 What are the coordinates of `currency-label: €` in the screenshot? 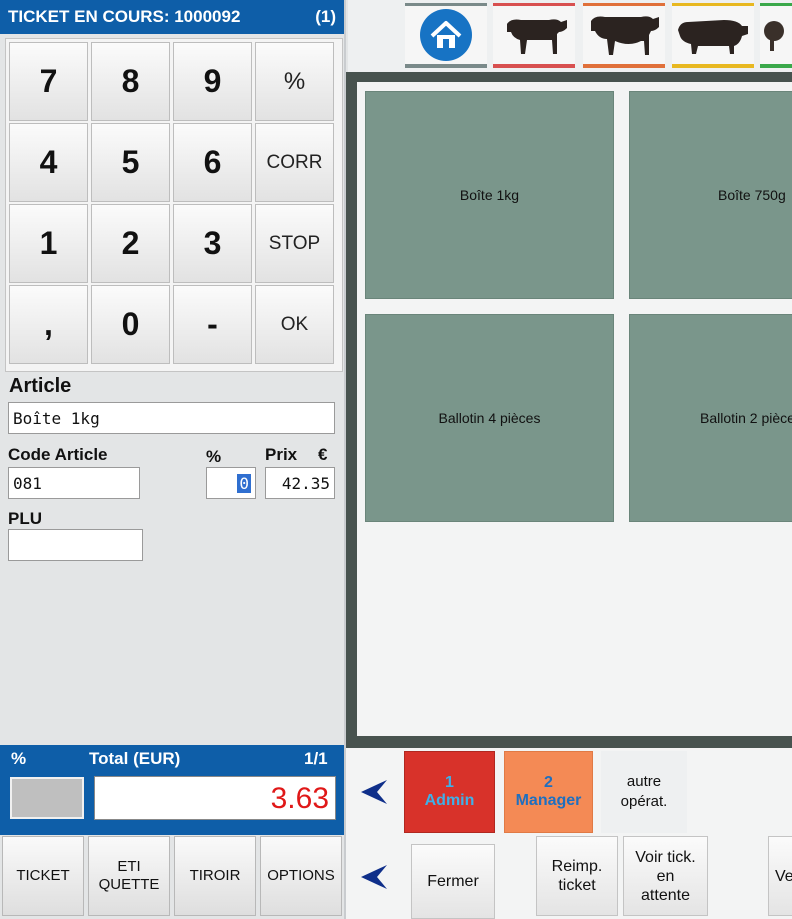 It's located at (323, 454).